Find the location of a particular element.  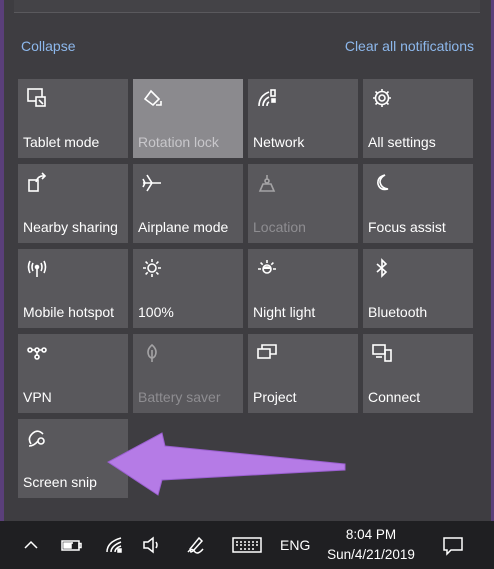

brightness-icon is located at coordinates (152, 268).